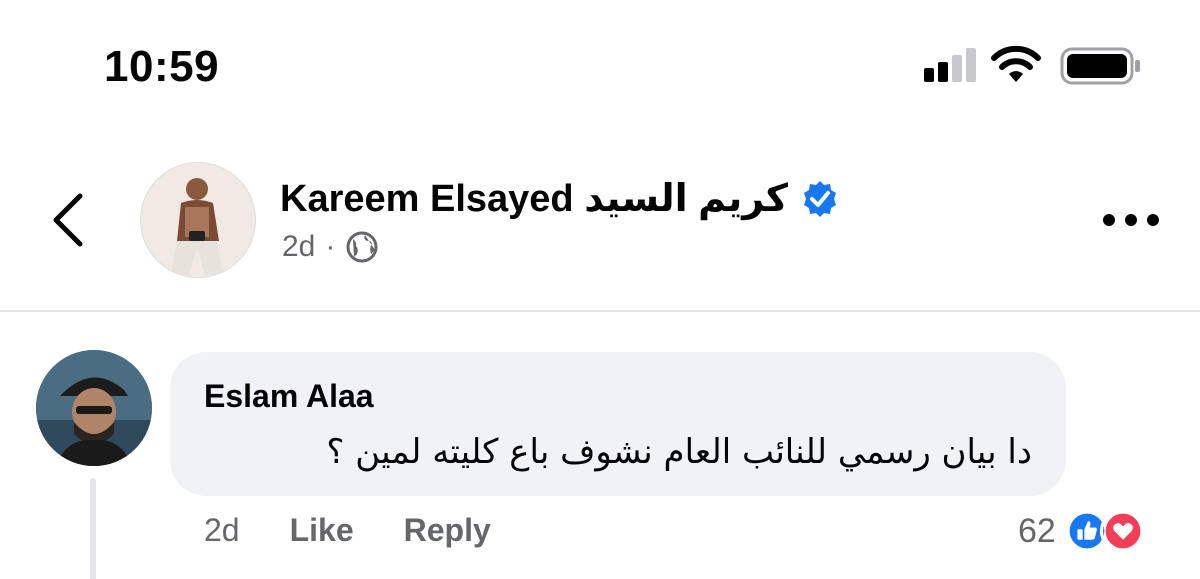 Image resolution: width=1200 pixels, height=579 pixels. I want to click on reaction-summary: 62, so click(1082, 531).